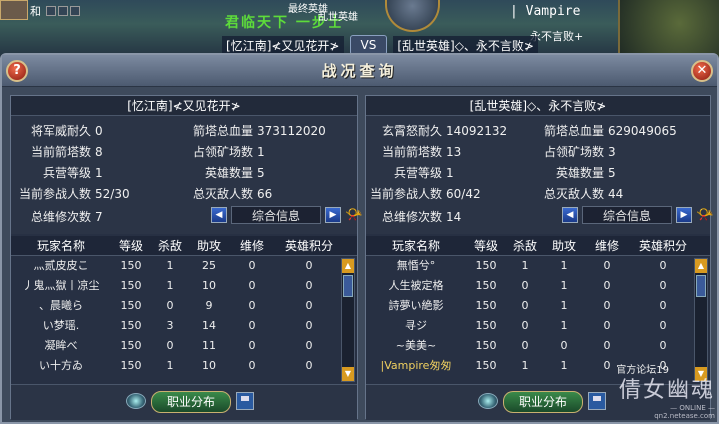 This screenshot has width=719, height=424. What do you see at coordinates (666, 390) in the screenshot?
I see `logo-text: 倩女幽魂` at bounding box center [666, 390].